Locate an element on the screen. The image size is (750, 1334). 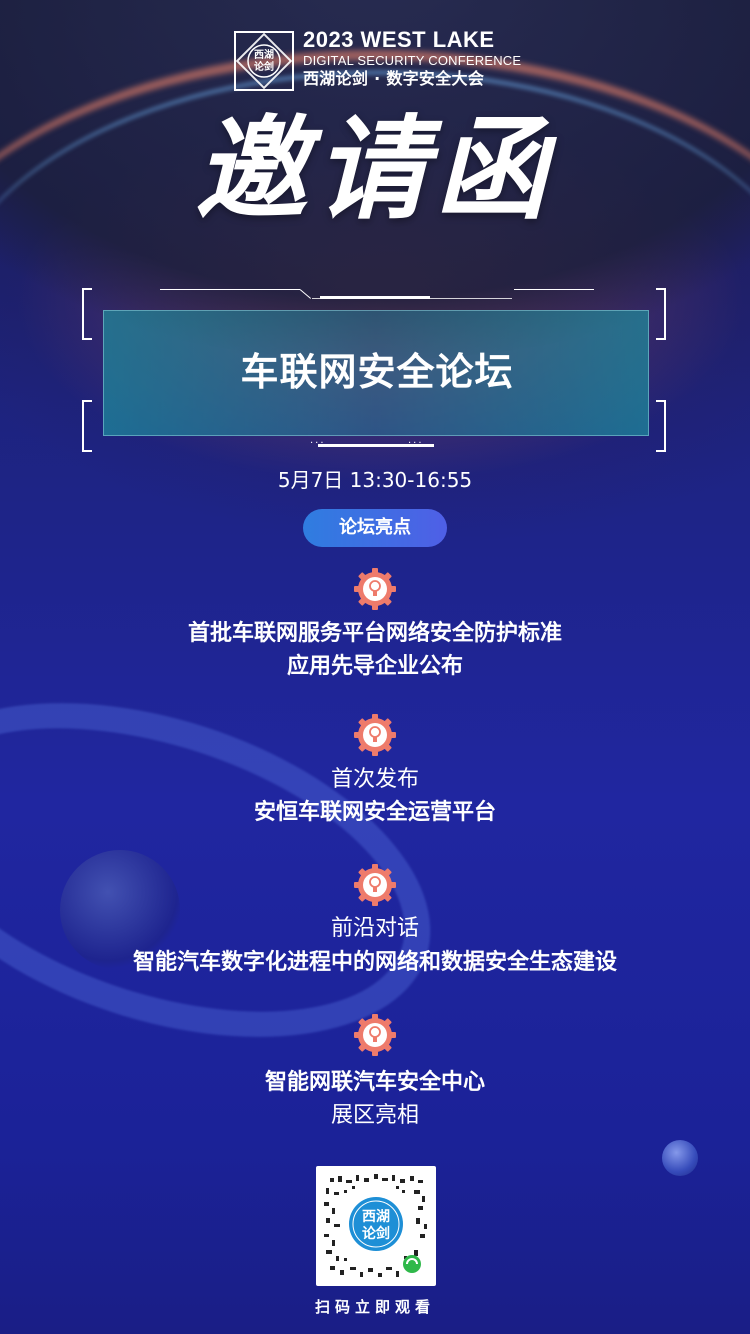
bracket-top-left is located at coordinates (87, 314).